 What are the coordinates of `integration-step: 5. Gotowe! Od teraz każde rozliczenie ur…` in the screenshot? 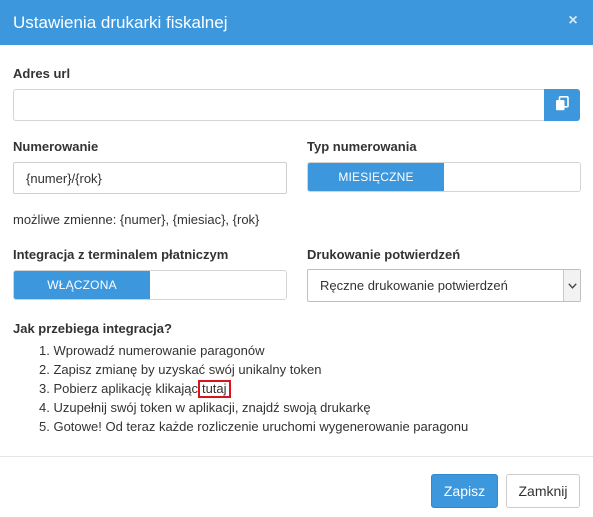 It's located at (254, 426).